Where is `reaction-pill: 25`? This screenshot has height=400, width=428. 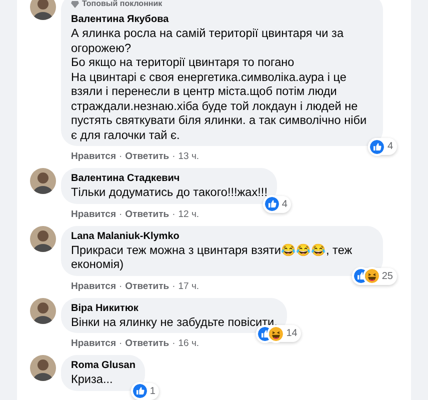 reaction-pill: 25 is located at coordinates (374, 276).